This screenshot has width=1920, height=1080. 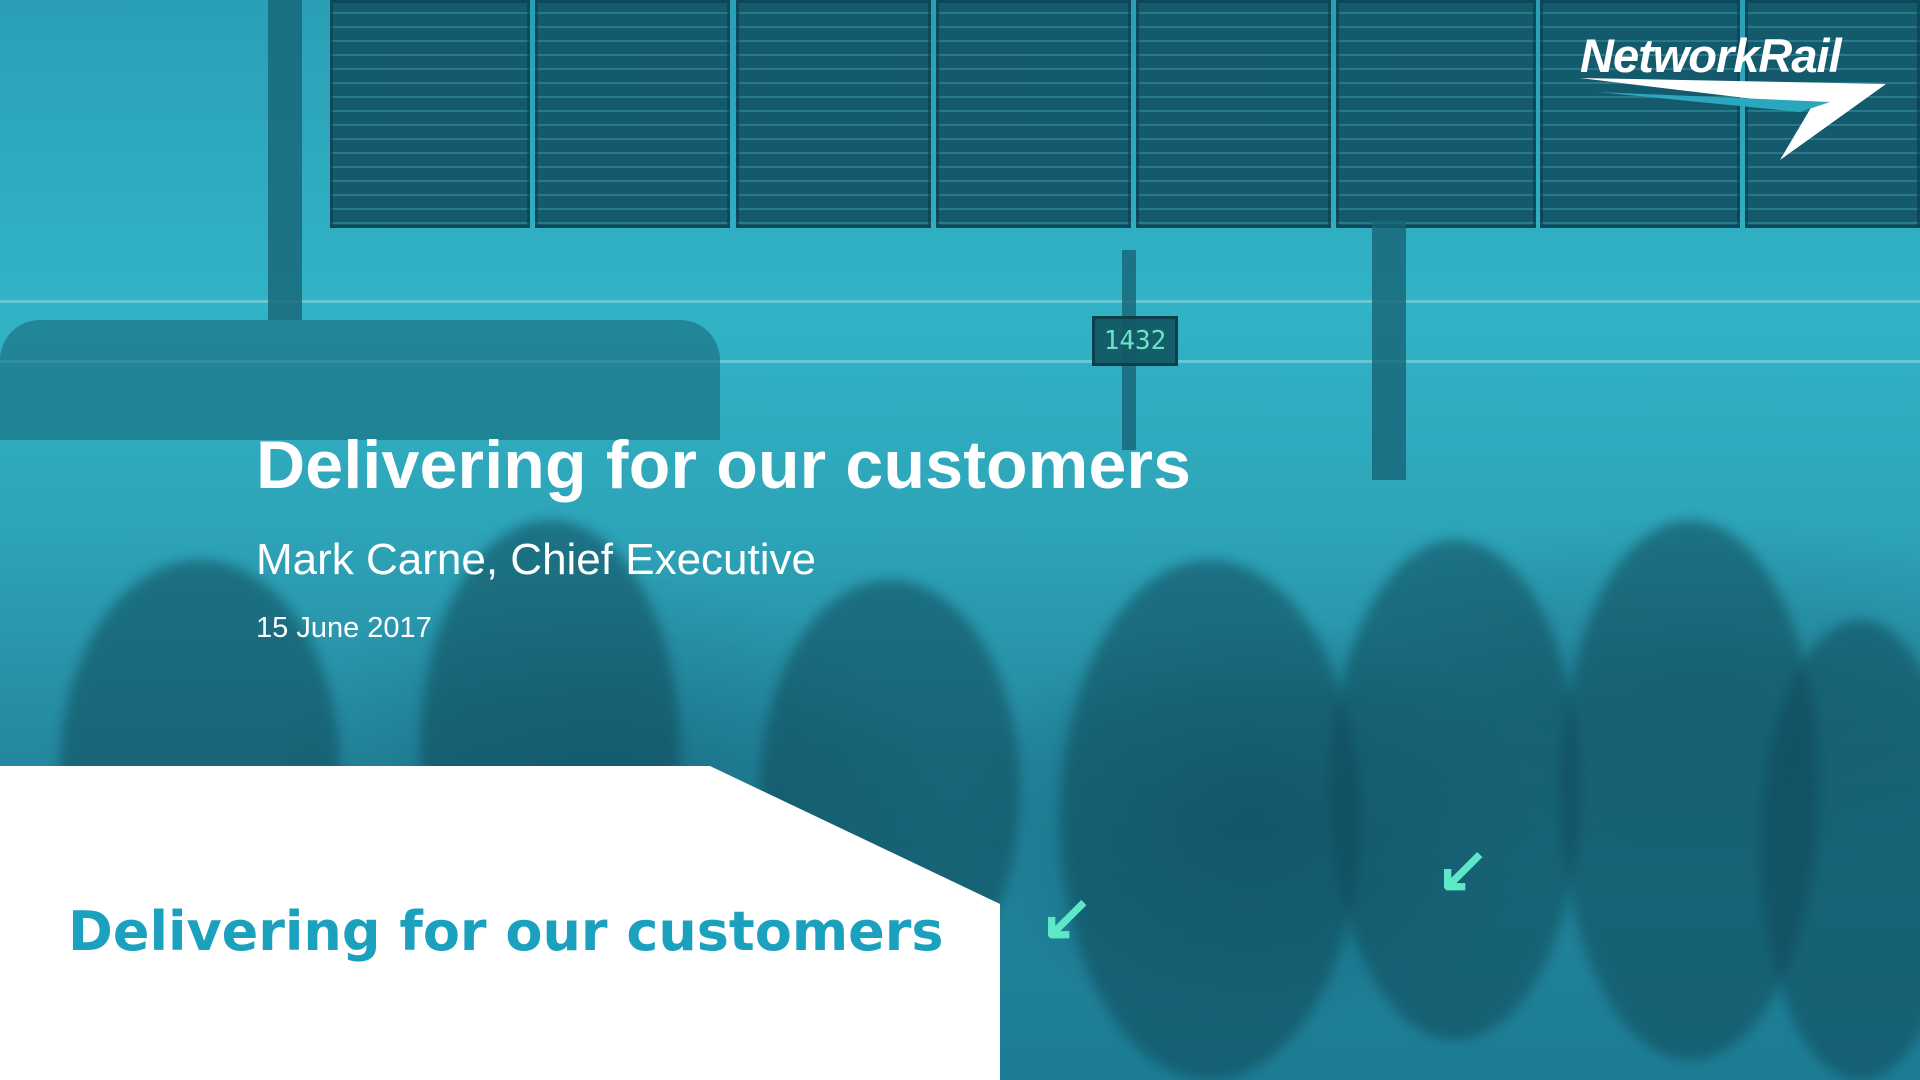 What do you see at coordinates (360, 380) in the screenshot?
I see `train-silhouette` at bounding box center [360, 380].